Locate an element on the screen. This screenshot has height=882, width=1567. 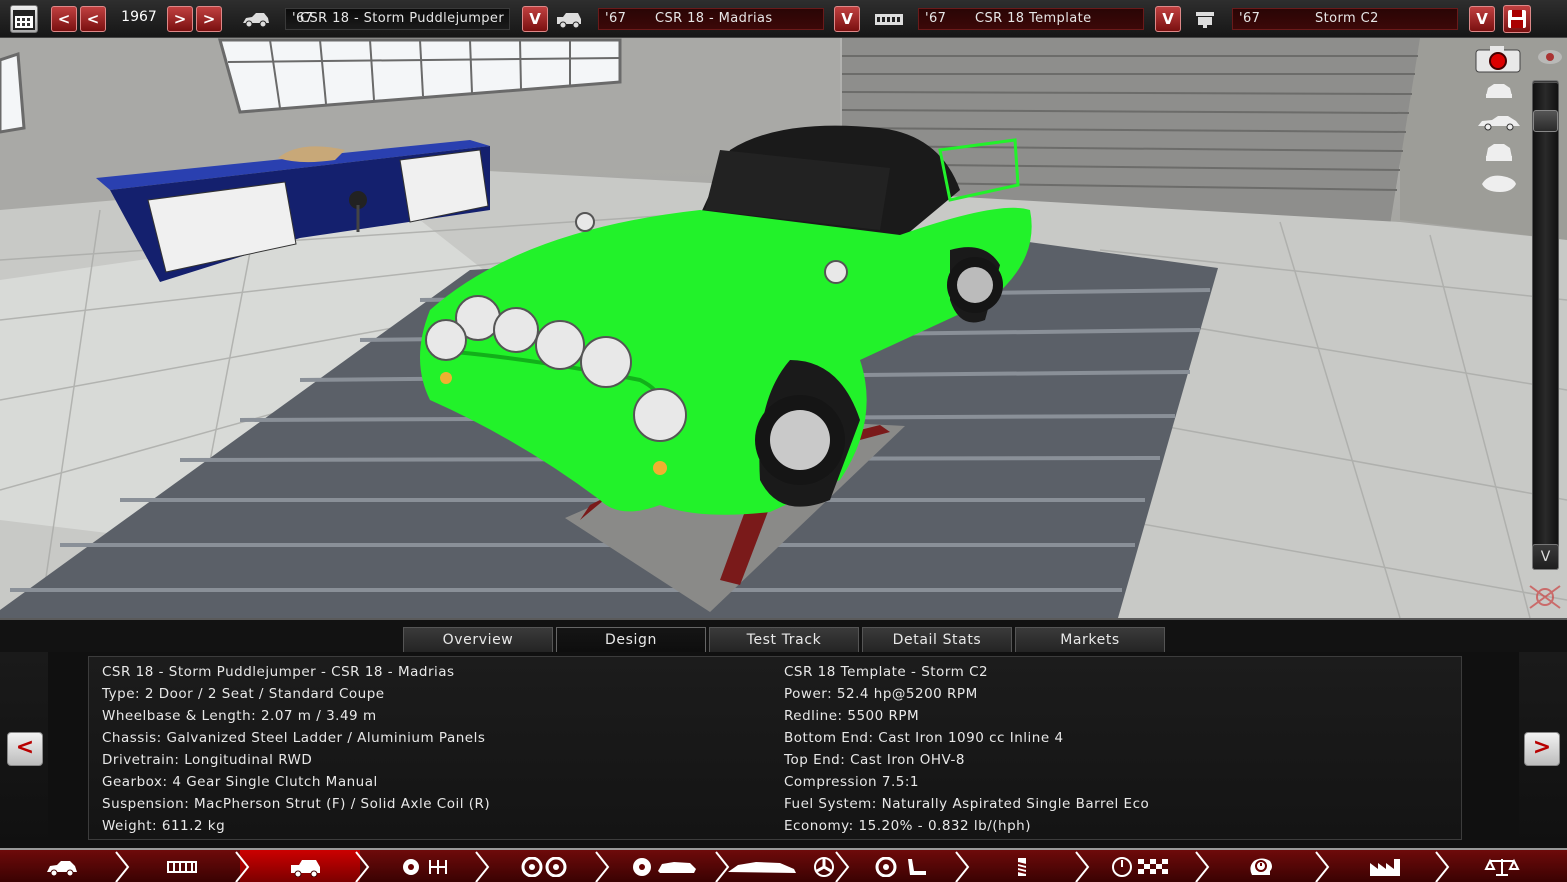
year-back-10-button: < is located at coordinates (64, 19).